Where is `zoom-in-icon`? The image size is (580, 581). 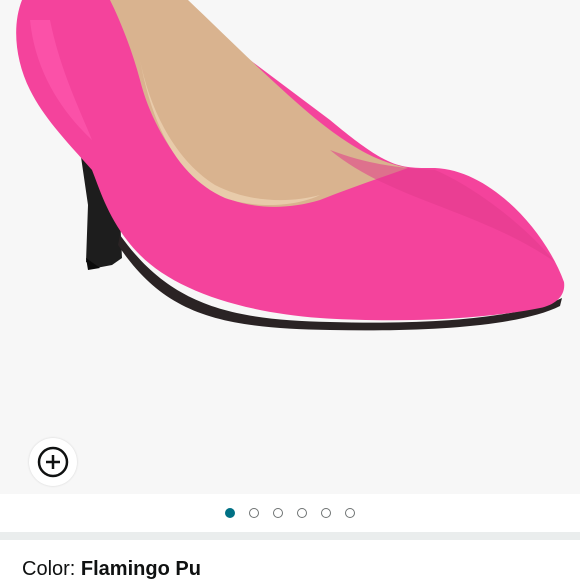 zoom-in-icon is located at coordinates (53, 462).